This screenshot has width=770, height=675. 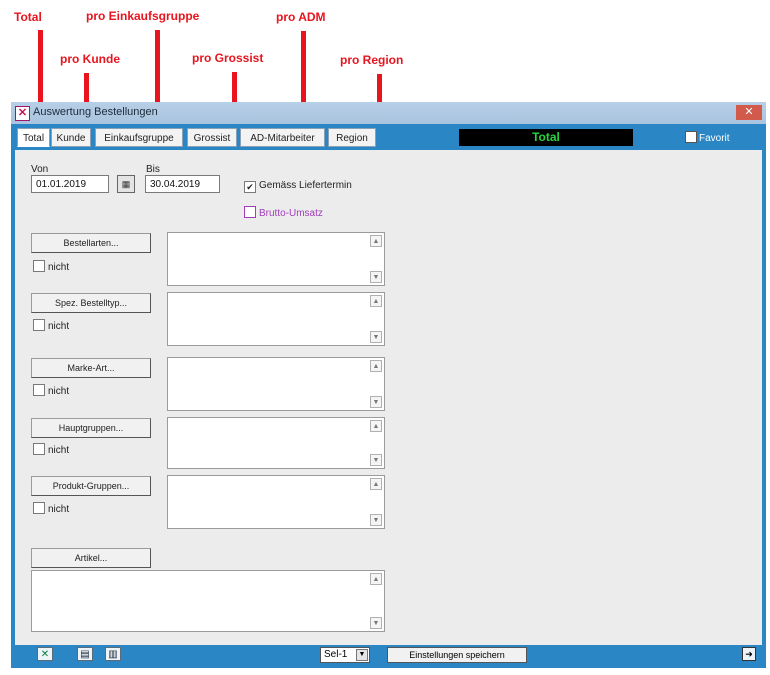 I want to click on total-display: Total, so click(x=546, y=137).